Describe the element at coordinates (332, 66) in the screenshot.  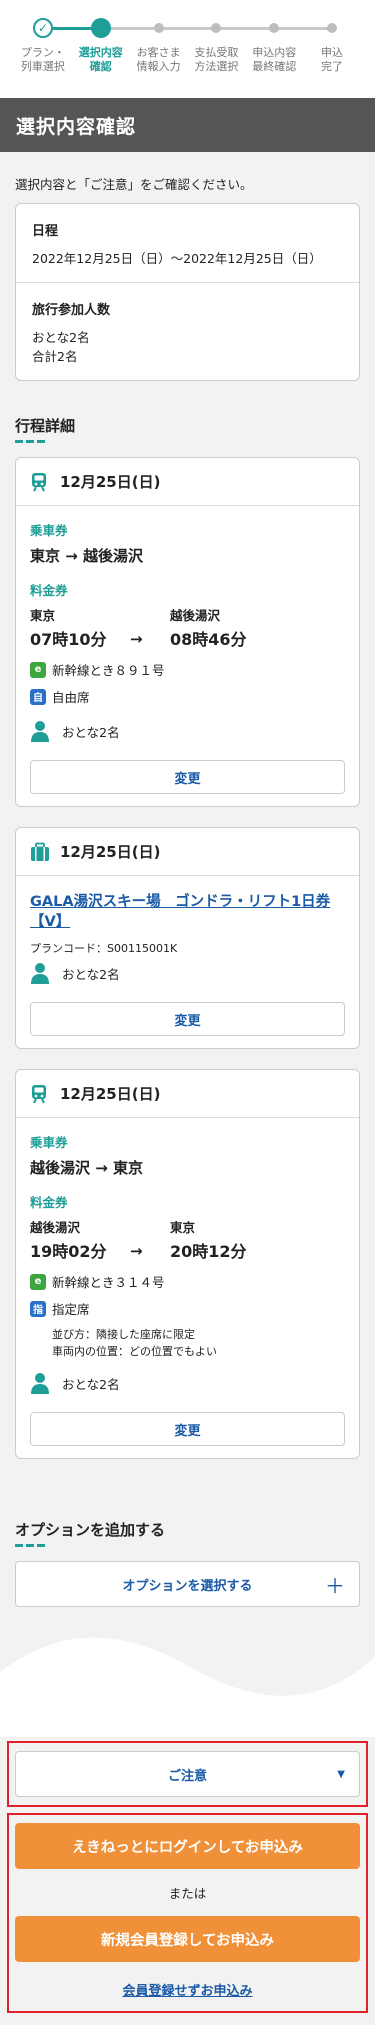
I see `step-label: 完了` at that location.